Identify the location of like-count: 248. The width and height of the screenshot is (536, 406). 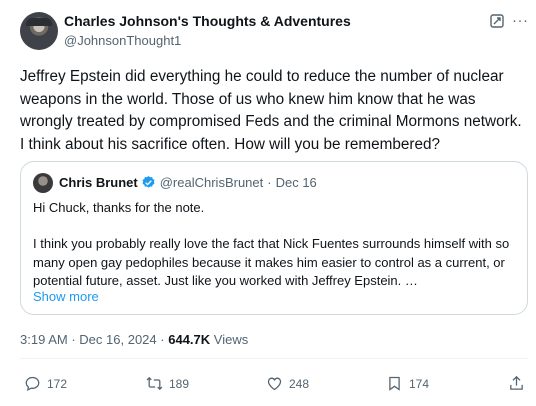
(299, 383).